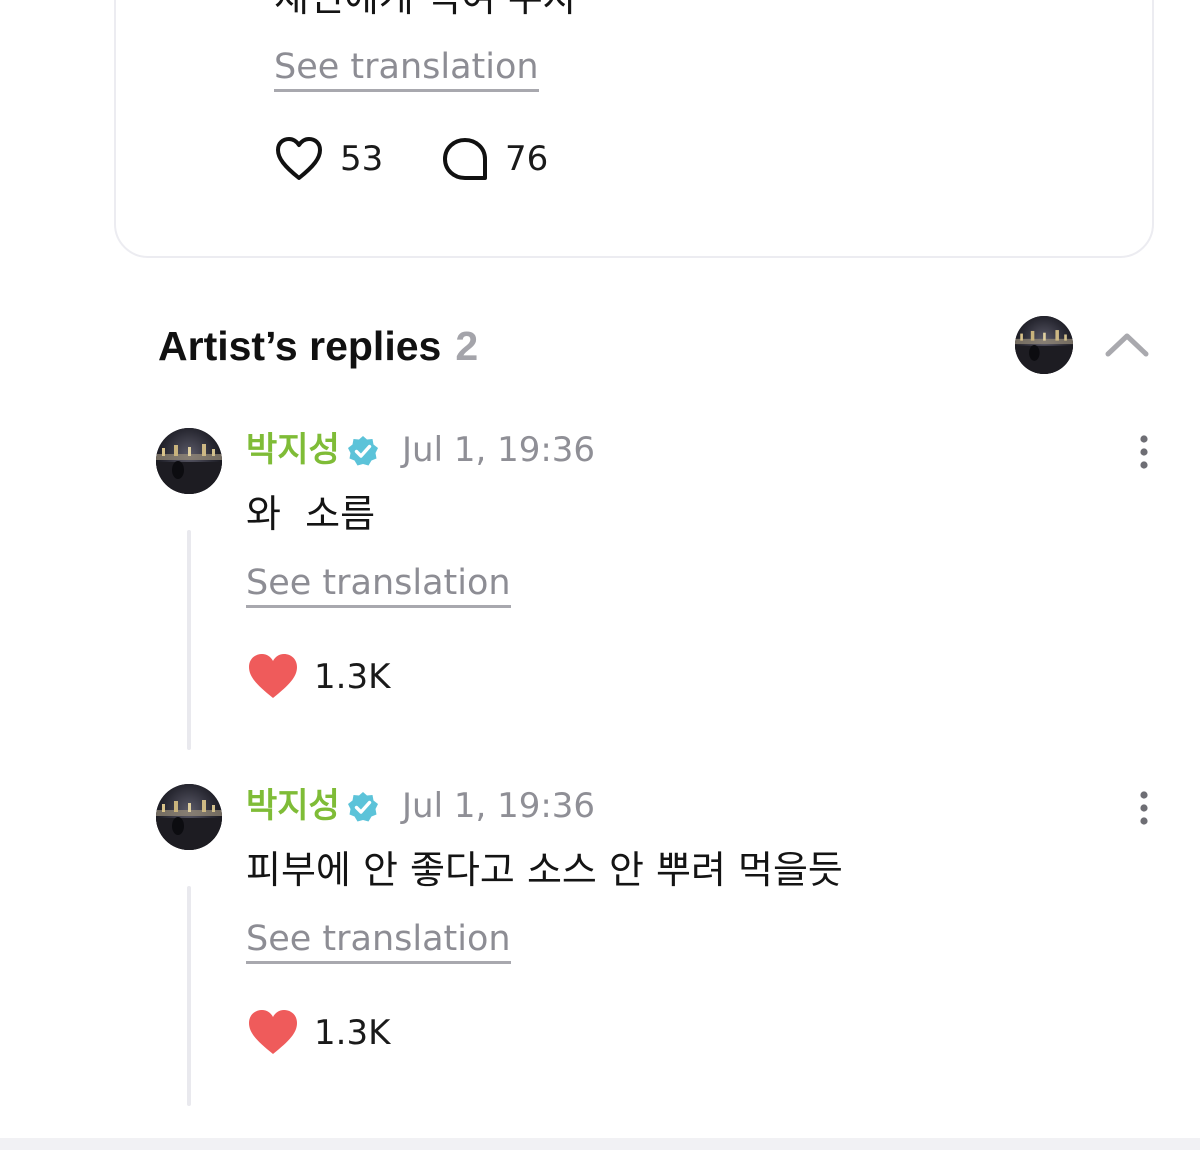 The width and height of the screenshot is (1200, 1150). Describe the element at coordinates (299, 158) in the screenshot. I see `heart-outline-icon` at that location.